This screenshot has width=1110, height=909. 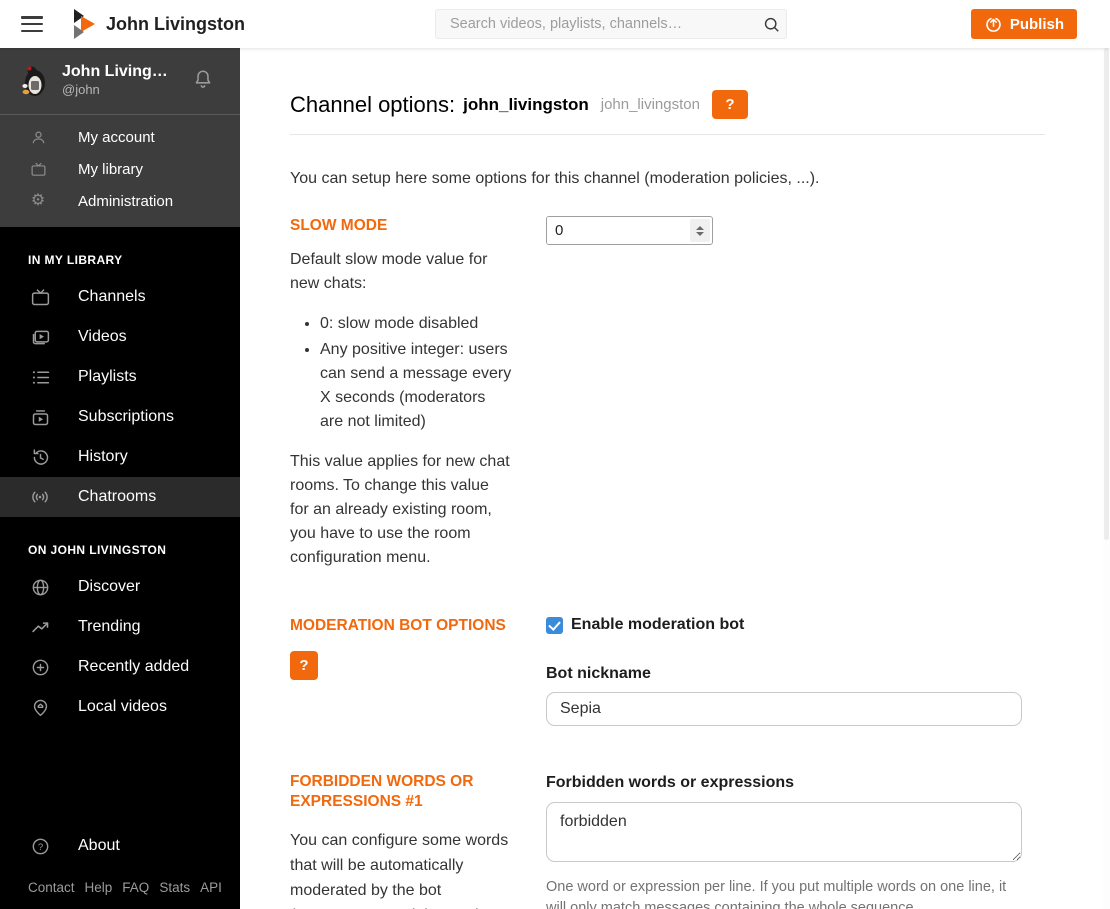 I want to click on sidebar-item-recently-added: Recently added, so click(x=120, y=667).